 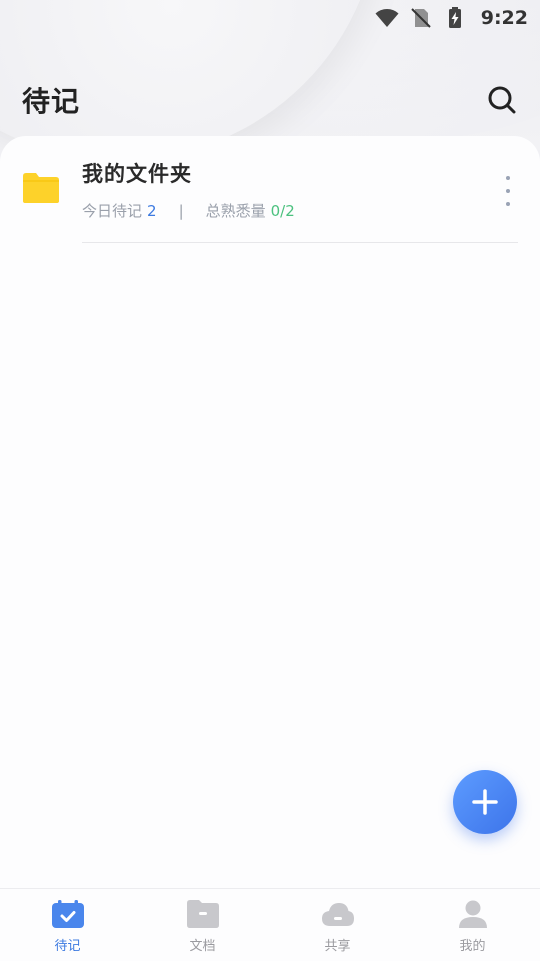 I want to click on bottom-tab-bar: 待记 文档 共享 我的, so click(x=270, y=924).